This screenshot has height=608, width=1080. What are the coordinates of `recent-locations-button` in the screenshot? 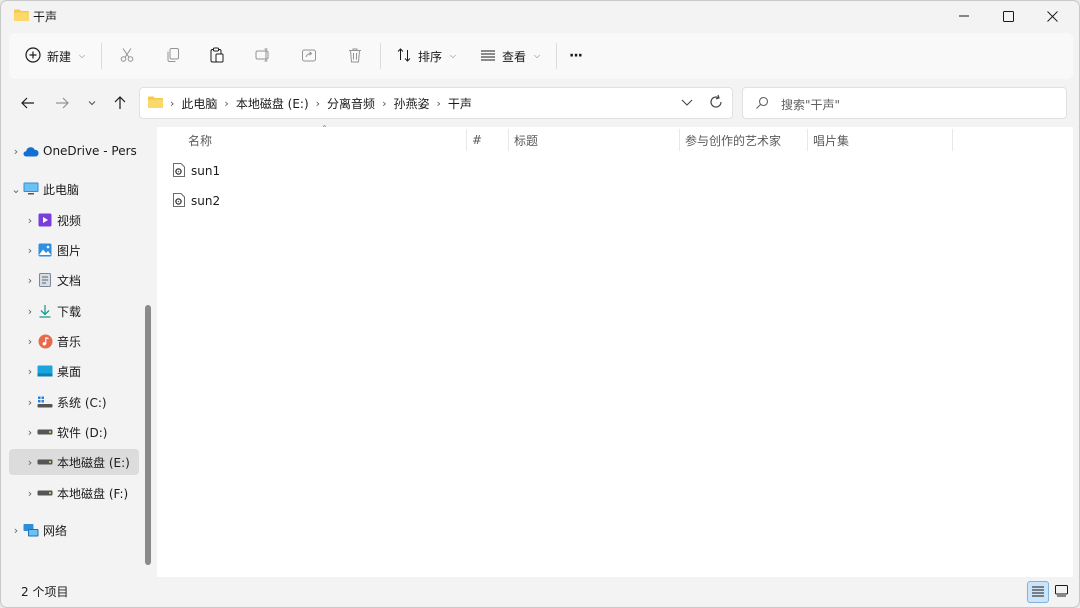 It's located at (92, 104).